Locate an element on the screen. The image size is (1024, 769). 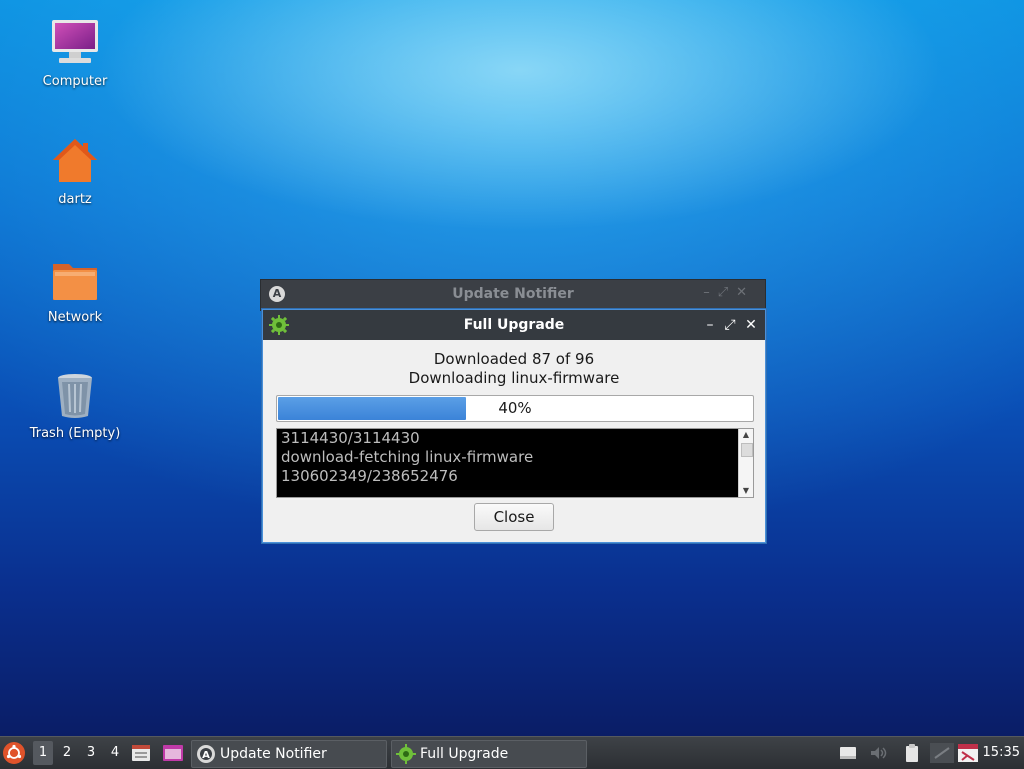
menu-icon is located at coordinates (14, 753).